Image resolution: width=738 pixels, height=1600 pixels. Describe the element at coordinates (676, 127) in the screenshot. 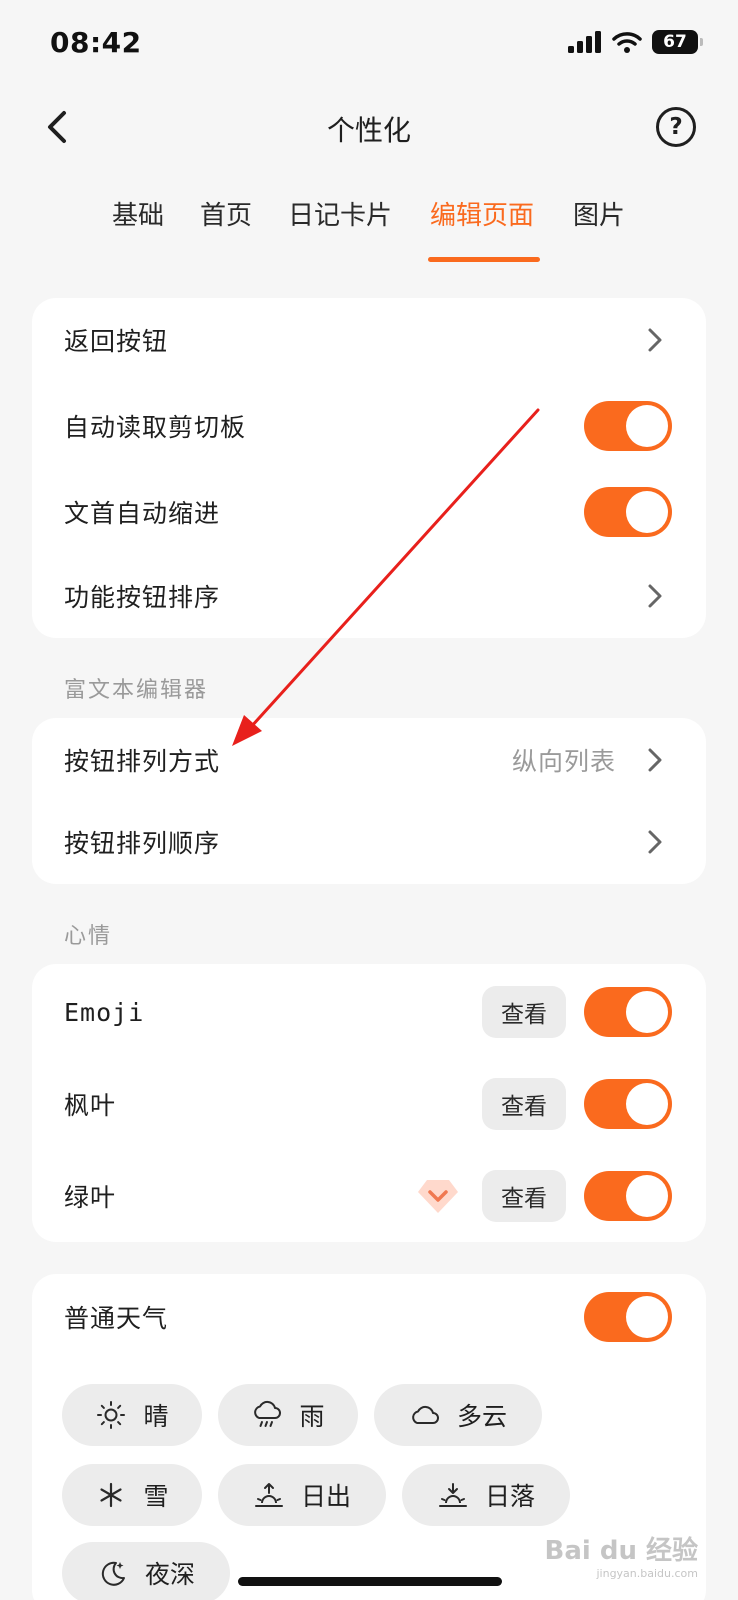

I see `help-icon: ?` at that location.